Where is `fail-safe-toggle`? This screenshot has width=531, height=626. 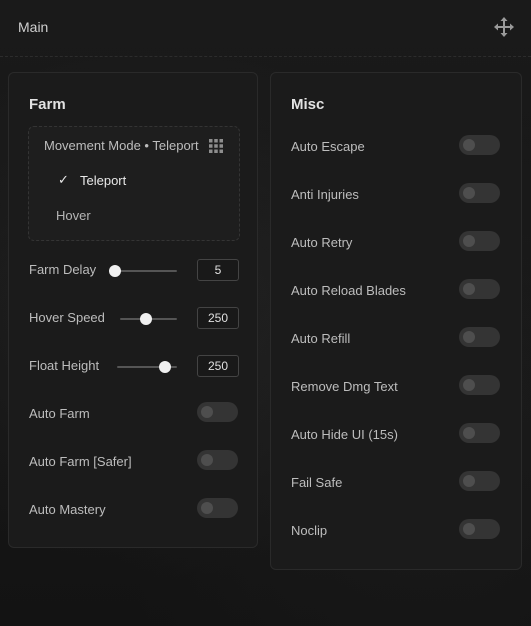 fail-safe-toggle is located at coordinates (479, 481).